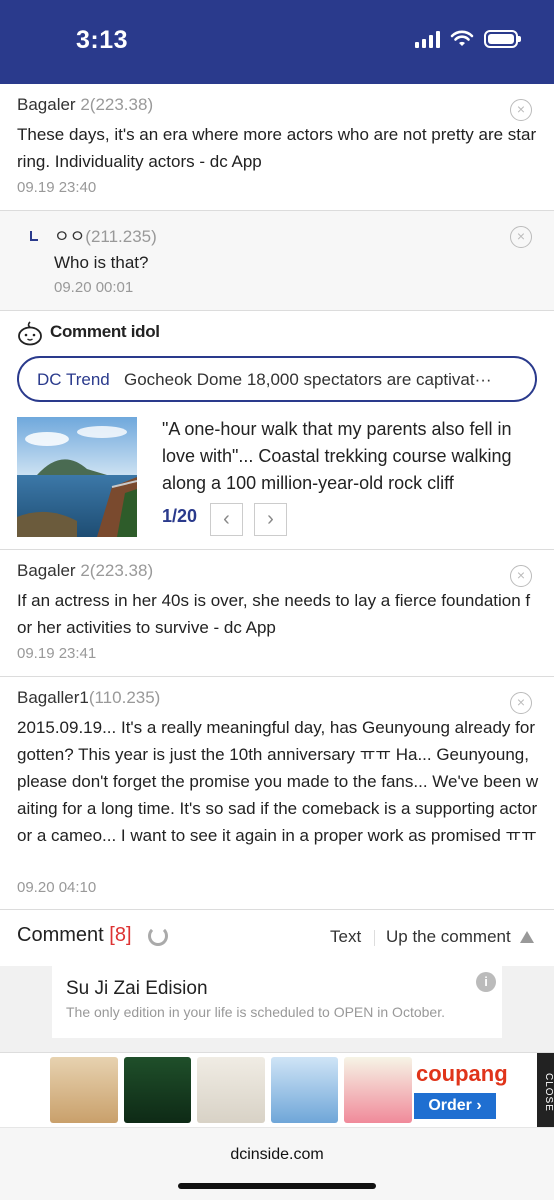 This screenshot has width=554, height=1200. I want to click on trend-label: DC Trend, so click(73, 379).